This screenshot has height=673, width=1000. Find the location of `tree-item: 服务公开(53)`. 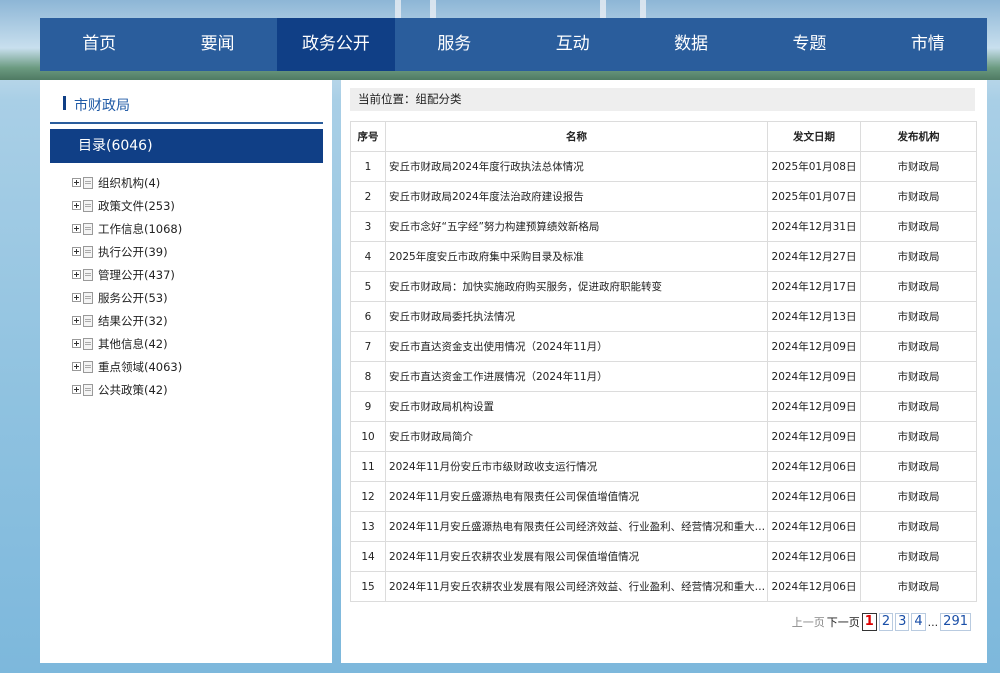

tree-item: 服务公开(53) is located at coordinates (127, 297).